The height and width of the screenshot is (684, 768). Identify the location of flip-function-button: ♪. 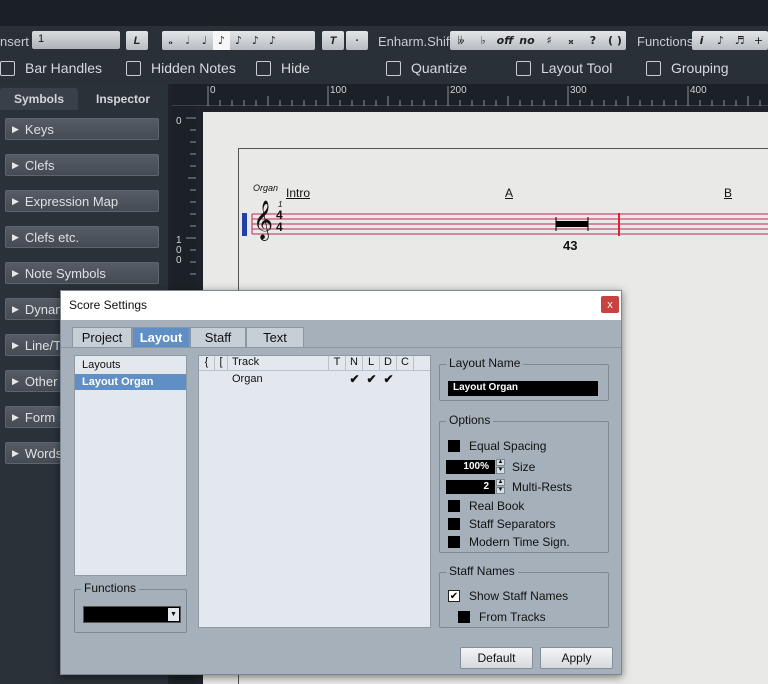
(720, 40).